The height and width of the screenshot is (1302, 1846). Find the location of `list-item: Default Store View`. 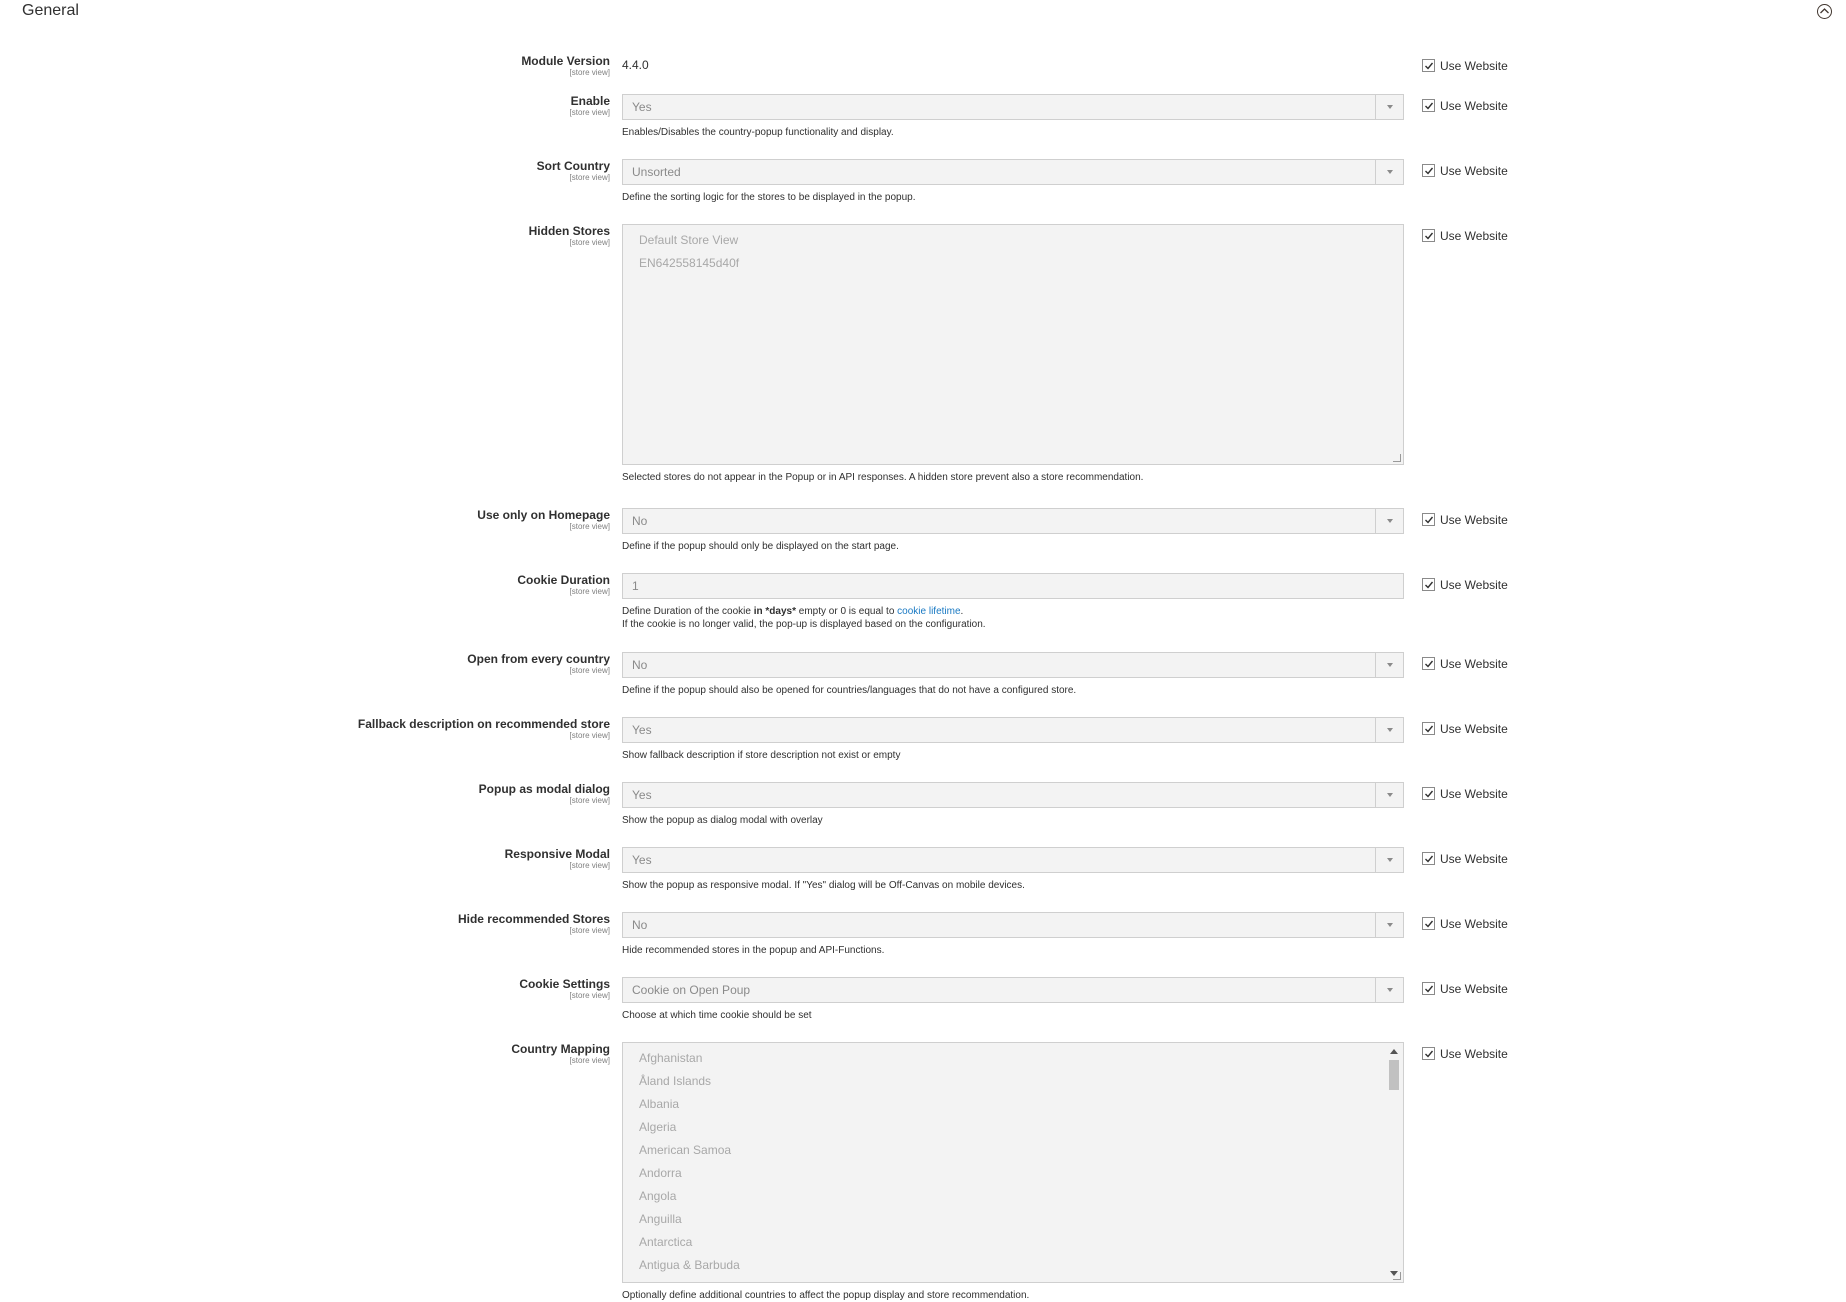

list-item: Default Store View is located at coordinates (1021, 240).